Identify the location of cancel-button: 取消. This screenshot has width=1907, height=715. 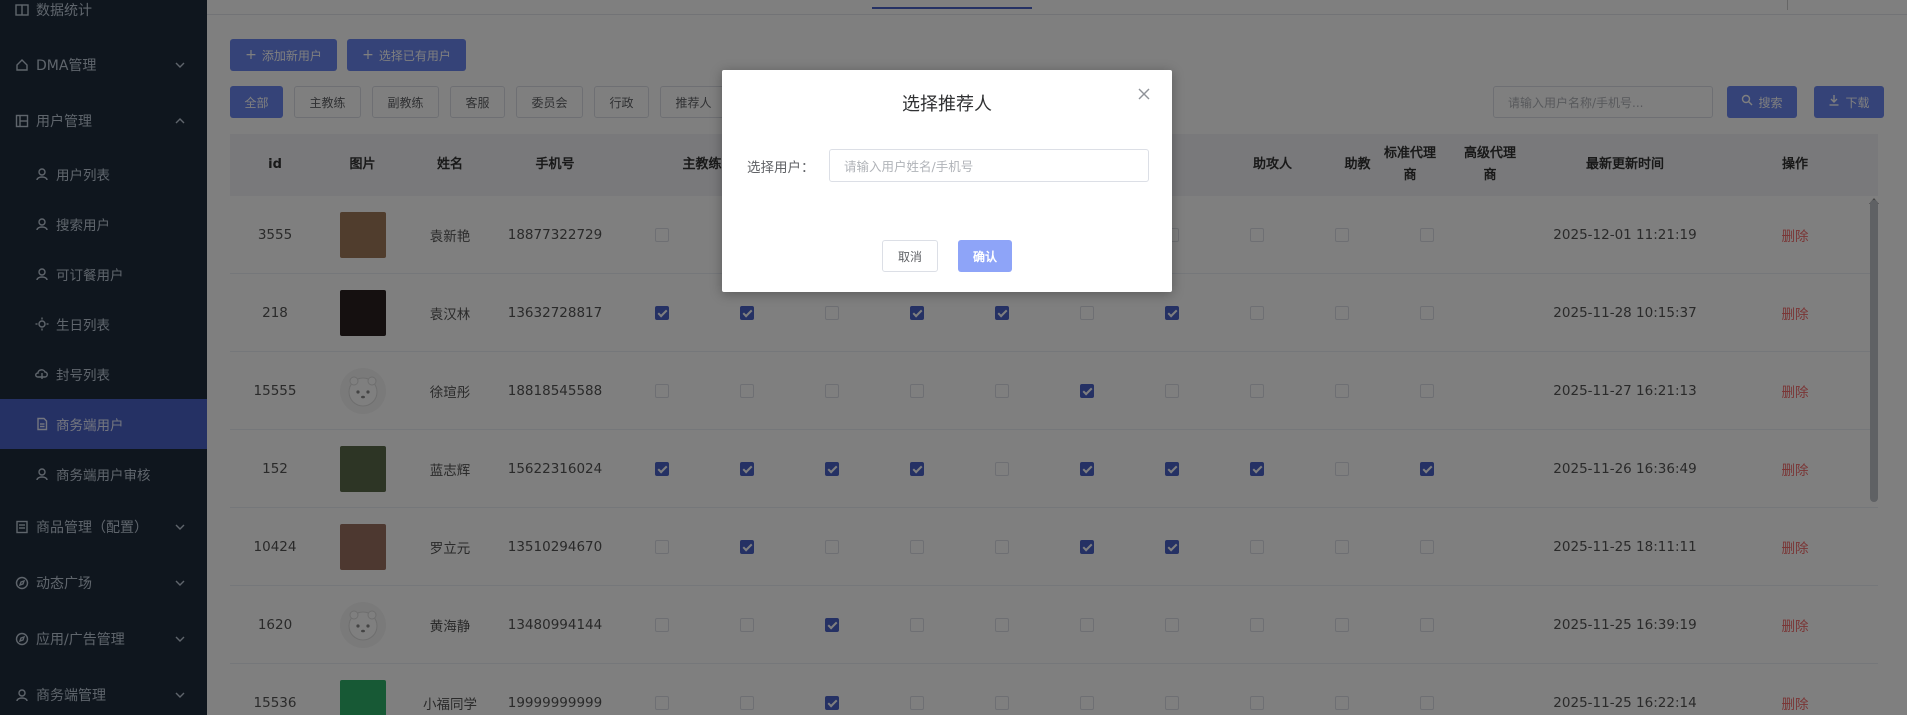
(910, 256).